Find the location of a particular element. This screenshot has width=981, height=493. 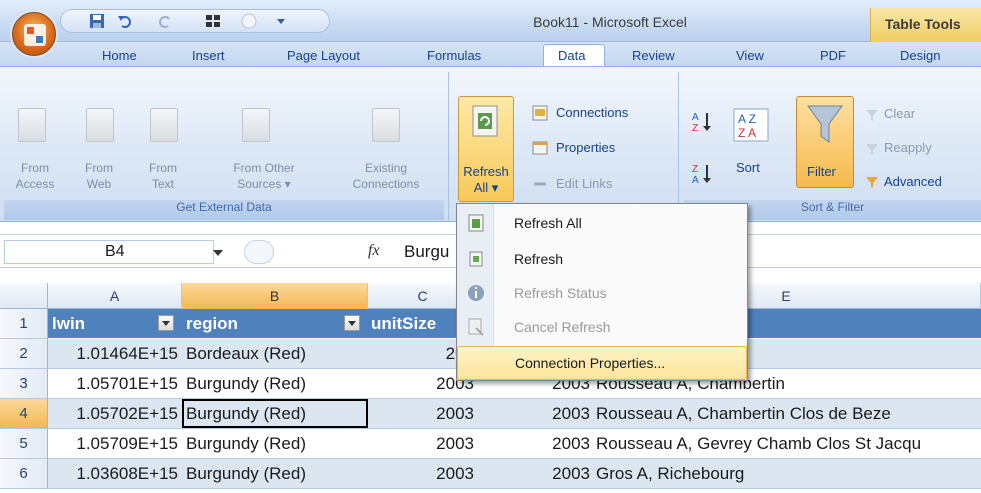

row-header-5: 5 is located at coordinates (24, 444).